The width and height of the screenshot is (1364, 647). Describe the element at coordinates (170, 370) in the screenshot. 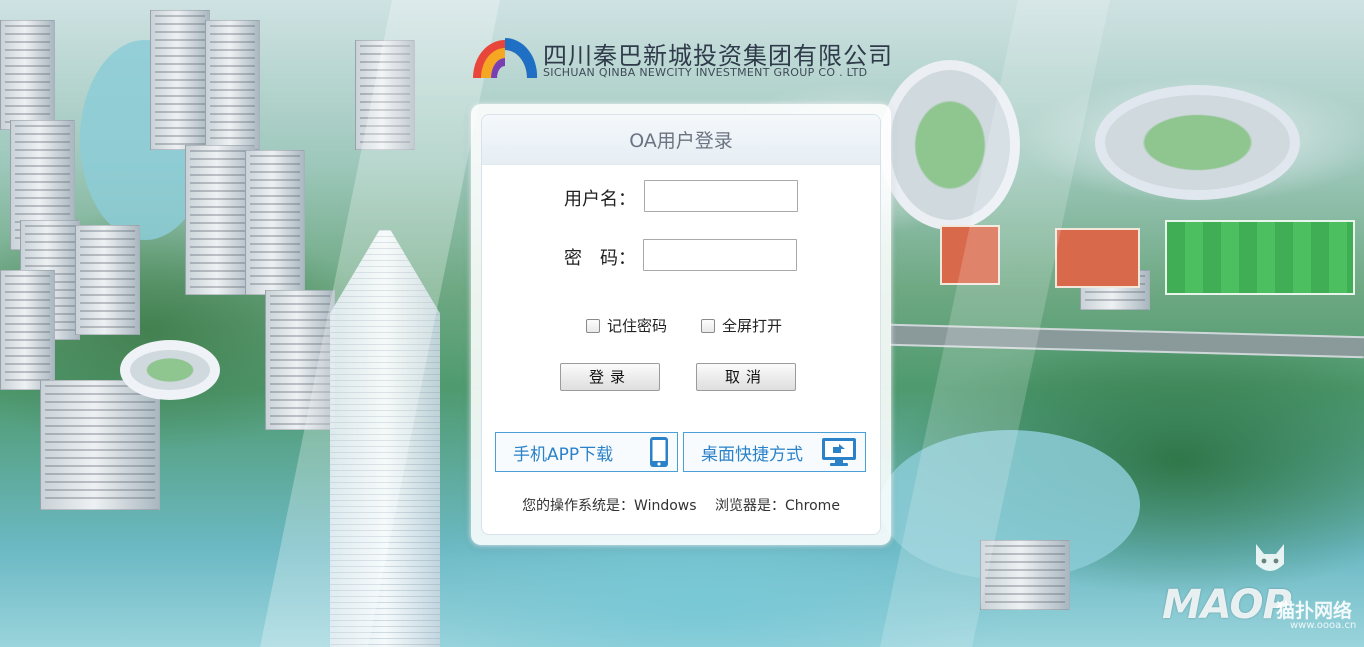

I see `round-stadium` at that location.